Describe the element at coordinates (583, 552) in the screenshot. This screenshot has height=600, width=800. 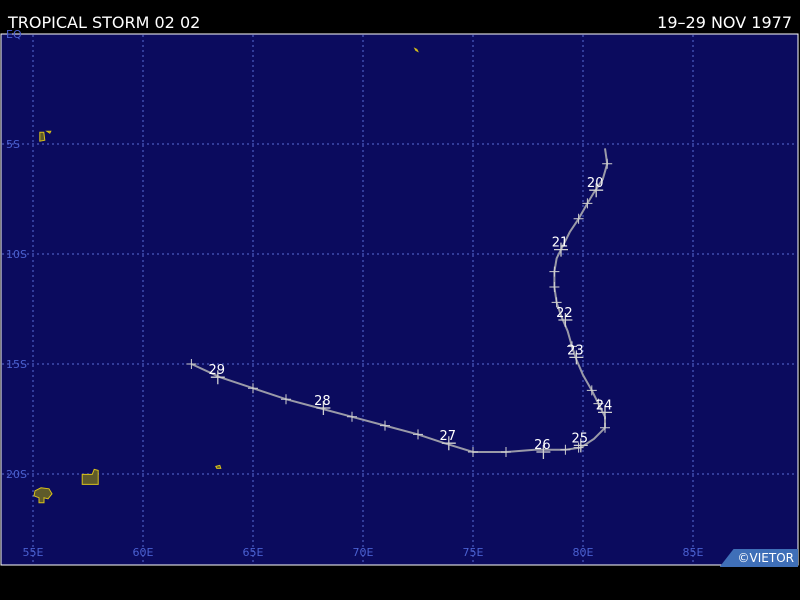
I see `lon-tick-label: 80E` at that location.